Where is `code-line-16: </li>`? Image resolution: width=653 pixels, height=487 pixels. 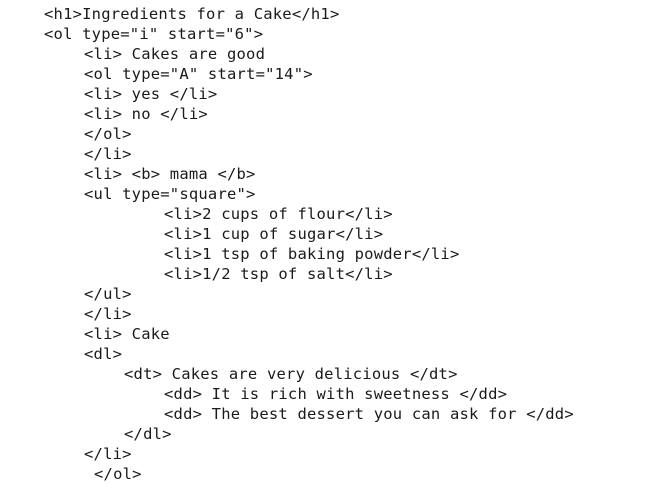 code-line-16: </li> is located at coordinates (108, 314).